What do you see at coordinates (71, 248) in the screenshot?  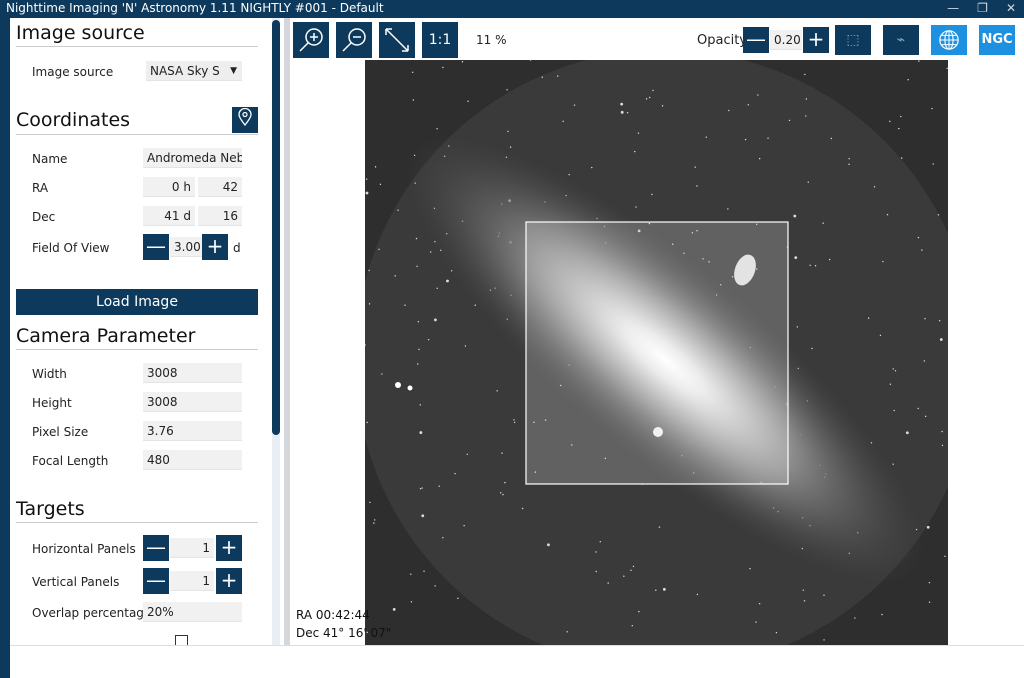 I see `fov-label: Field Of View` at bounding box center [71, 248].